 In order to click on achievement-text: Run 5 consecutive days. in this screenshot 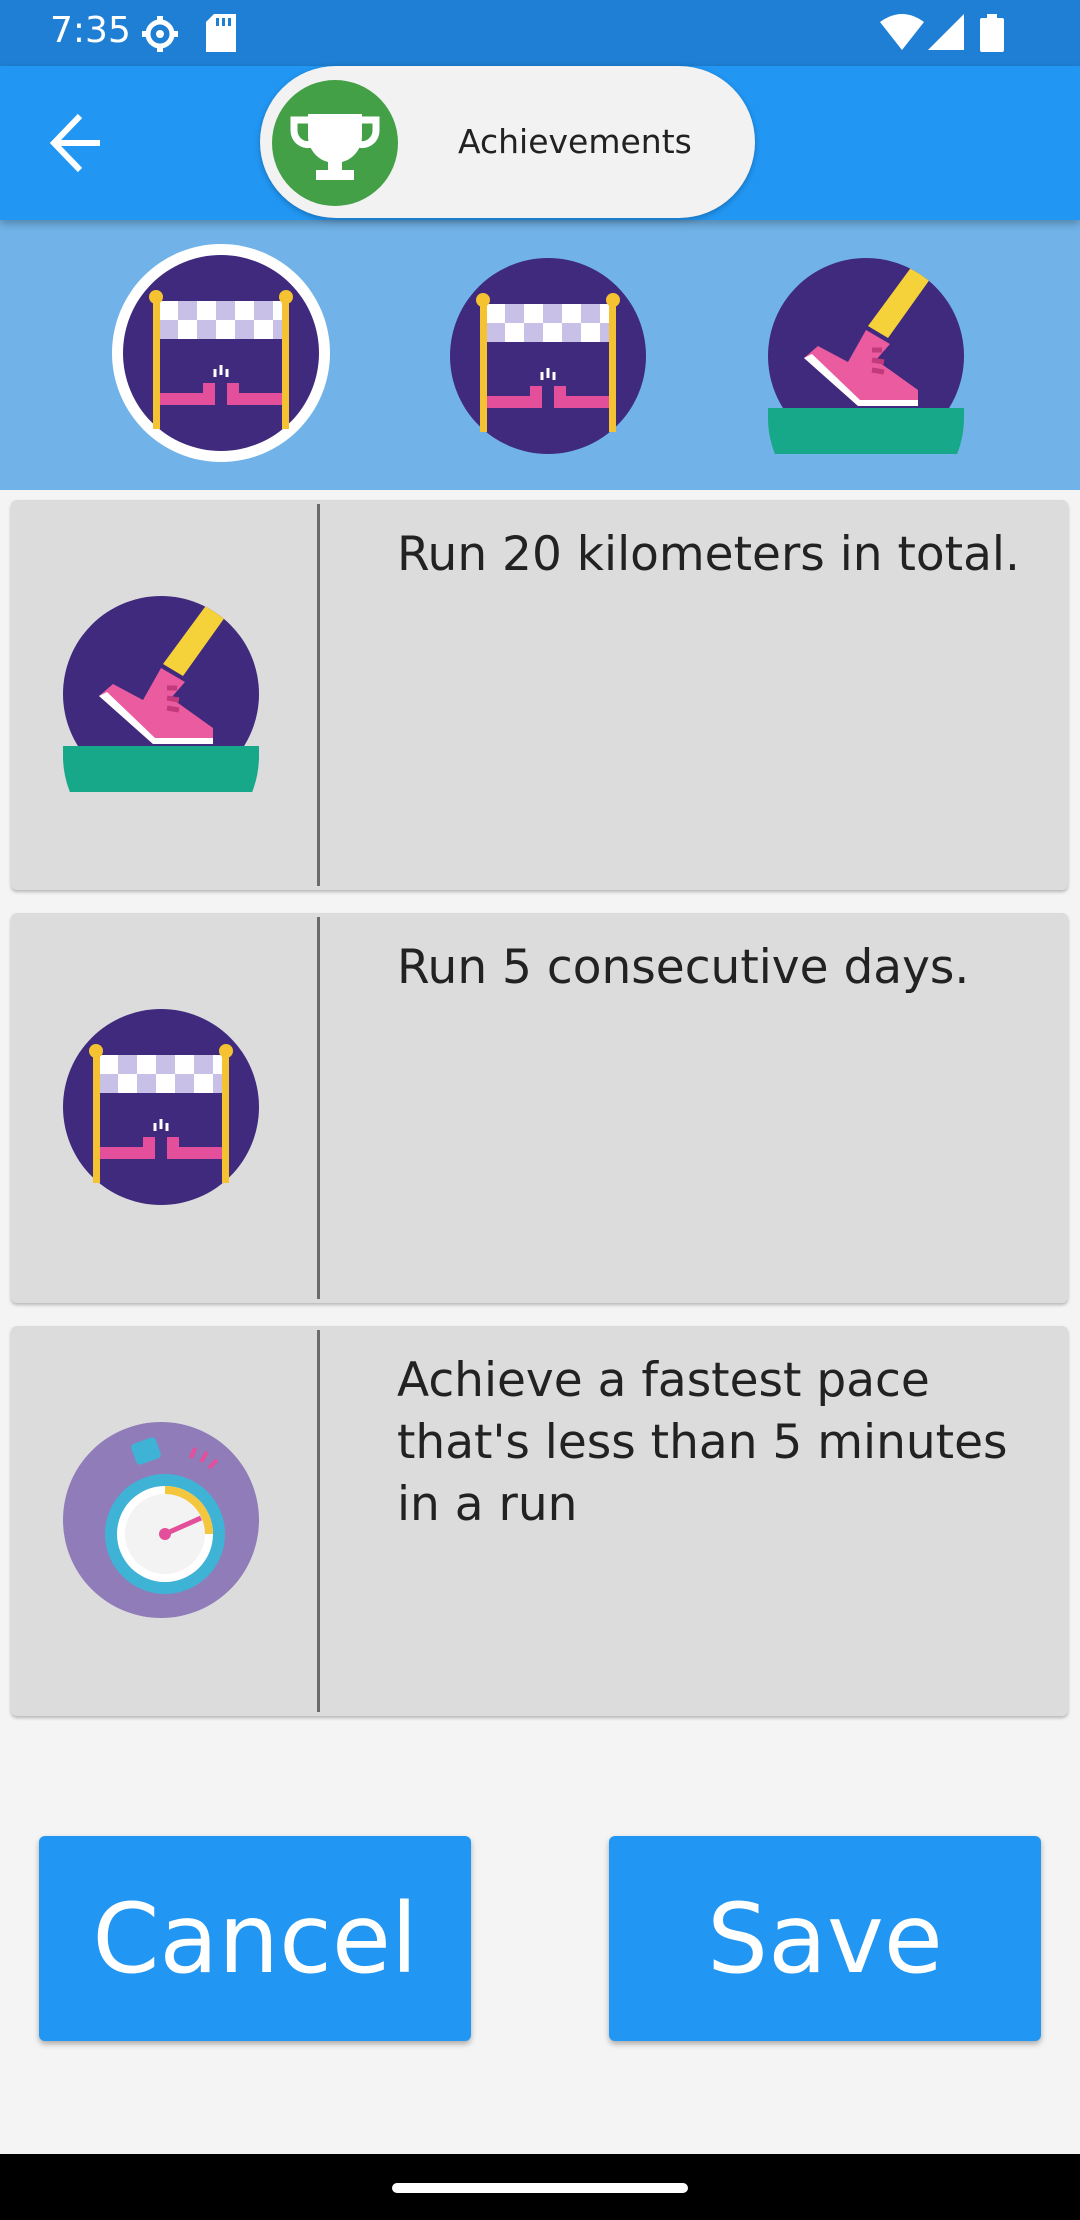, I will do `click(683, 967)`.